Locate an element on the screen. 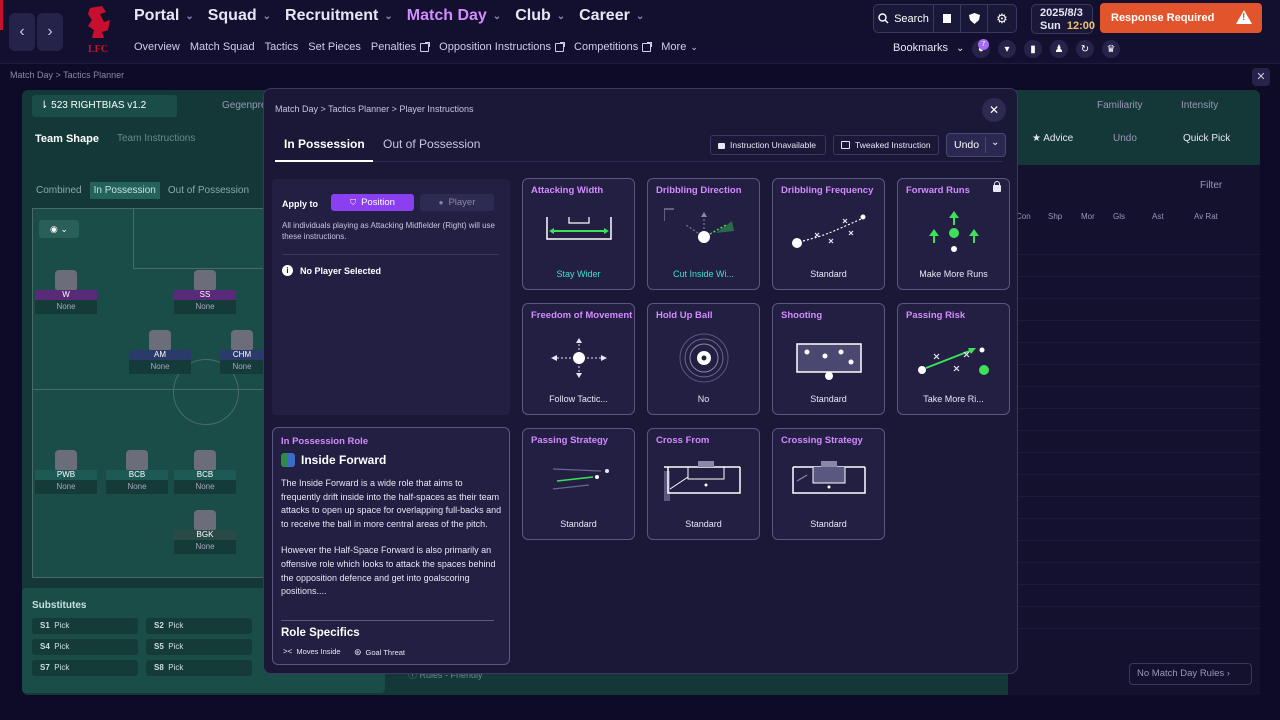 Image resolution: width=1280 pixels, height=720 pixels. nav-recruitment: Recruitment ⌄ is located at coordinates (339, 16).